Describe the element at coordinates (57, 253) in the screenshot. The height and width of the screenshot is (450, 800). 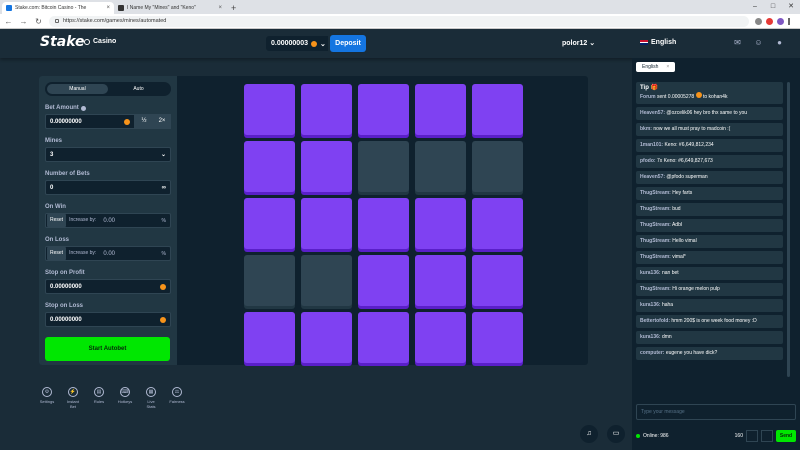
I see `on-loss-reset-button: Reset` at that location.